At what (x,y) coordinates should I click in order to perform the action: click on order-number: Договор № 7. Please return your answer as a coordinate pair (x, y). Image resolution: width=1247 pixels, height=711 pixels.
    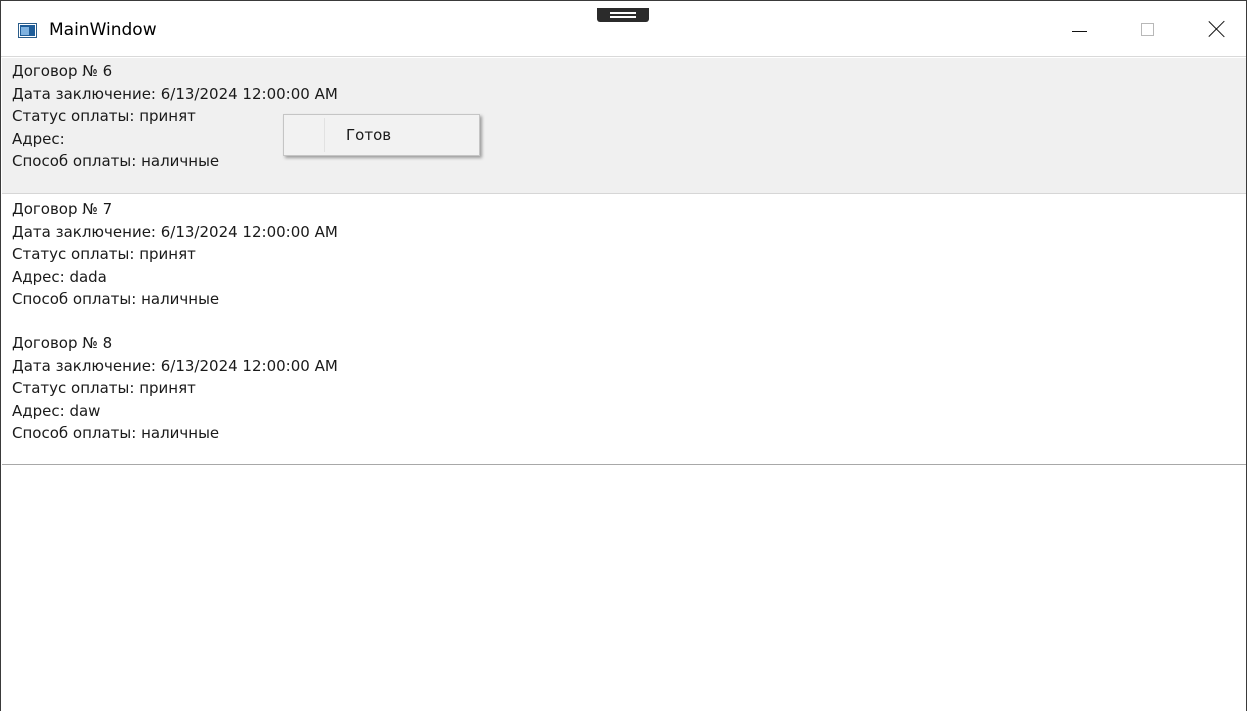
    Looking at the image, I should click on (62, 209).